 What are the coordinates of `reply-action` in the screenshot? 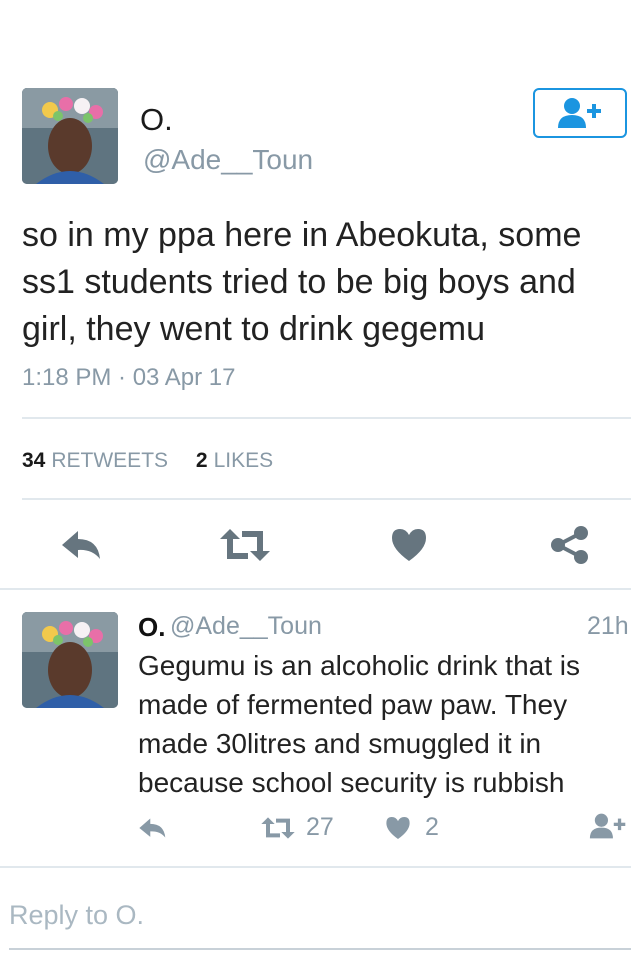 It's located at (82, 545).